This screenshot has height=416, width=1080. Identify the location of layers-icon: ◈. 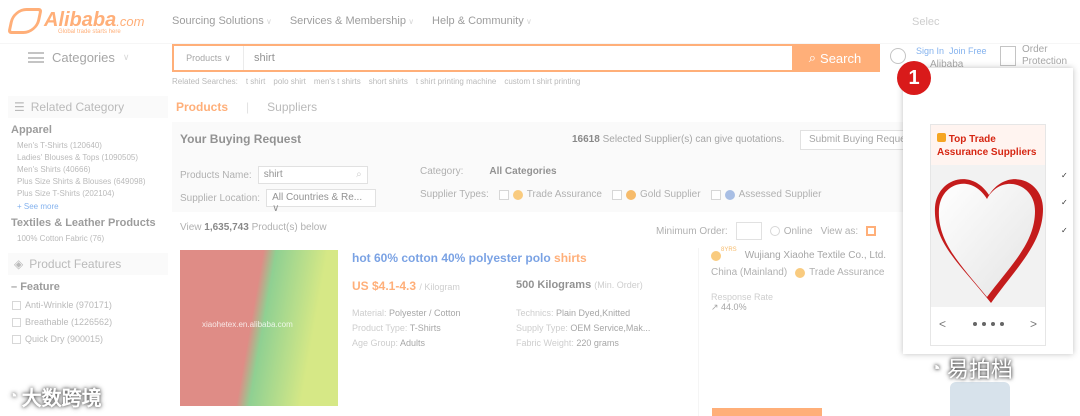
(19, 264).